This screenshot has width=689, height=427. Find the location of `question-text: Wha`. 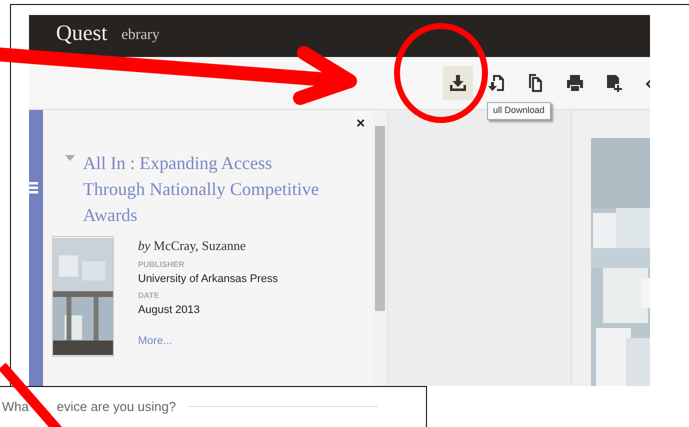

question-text: Wha is located at coordinates (15, 407).